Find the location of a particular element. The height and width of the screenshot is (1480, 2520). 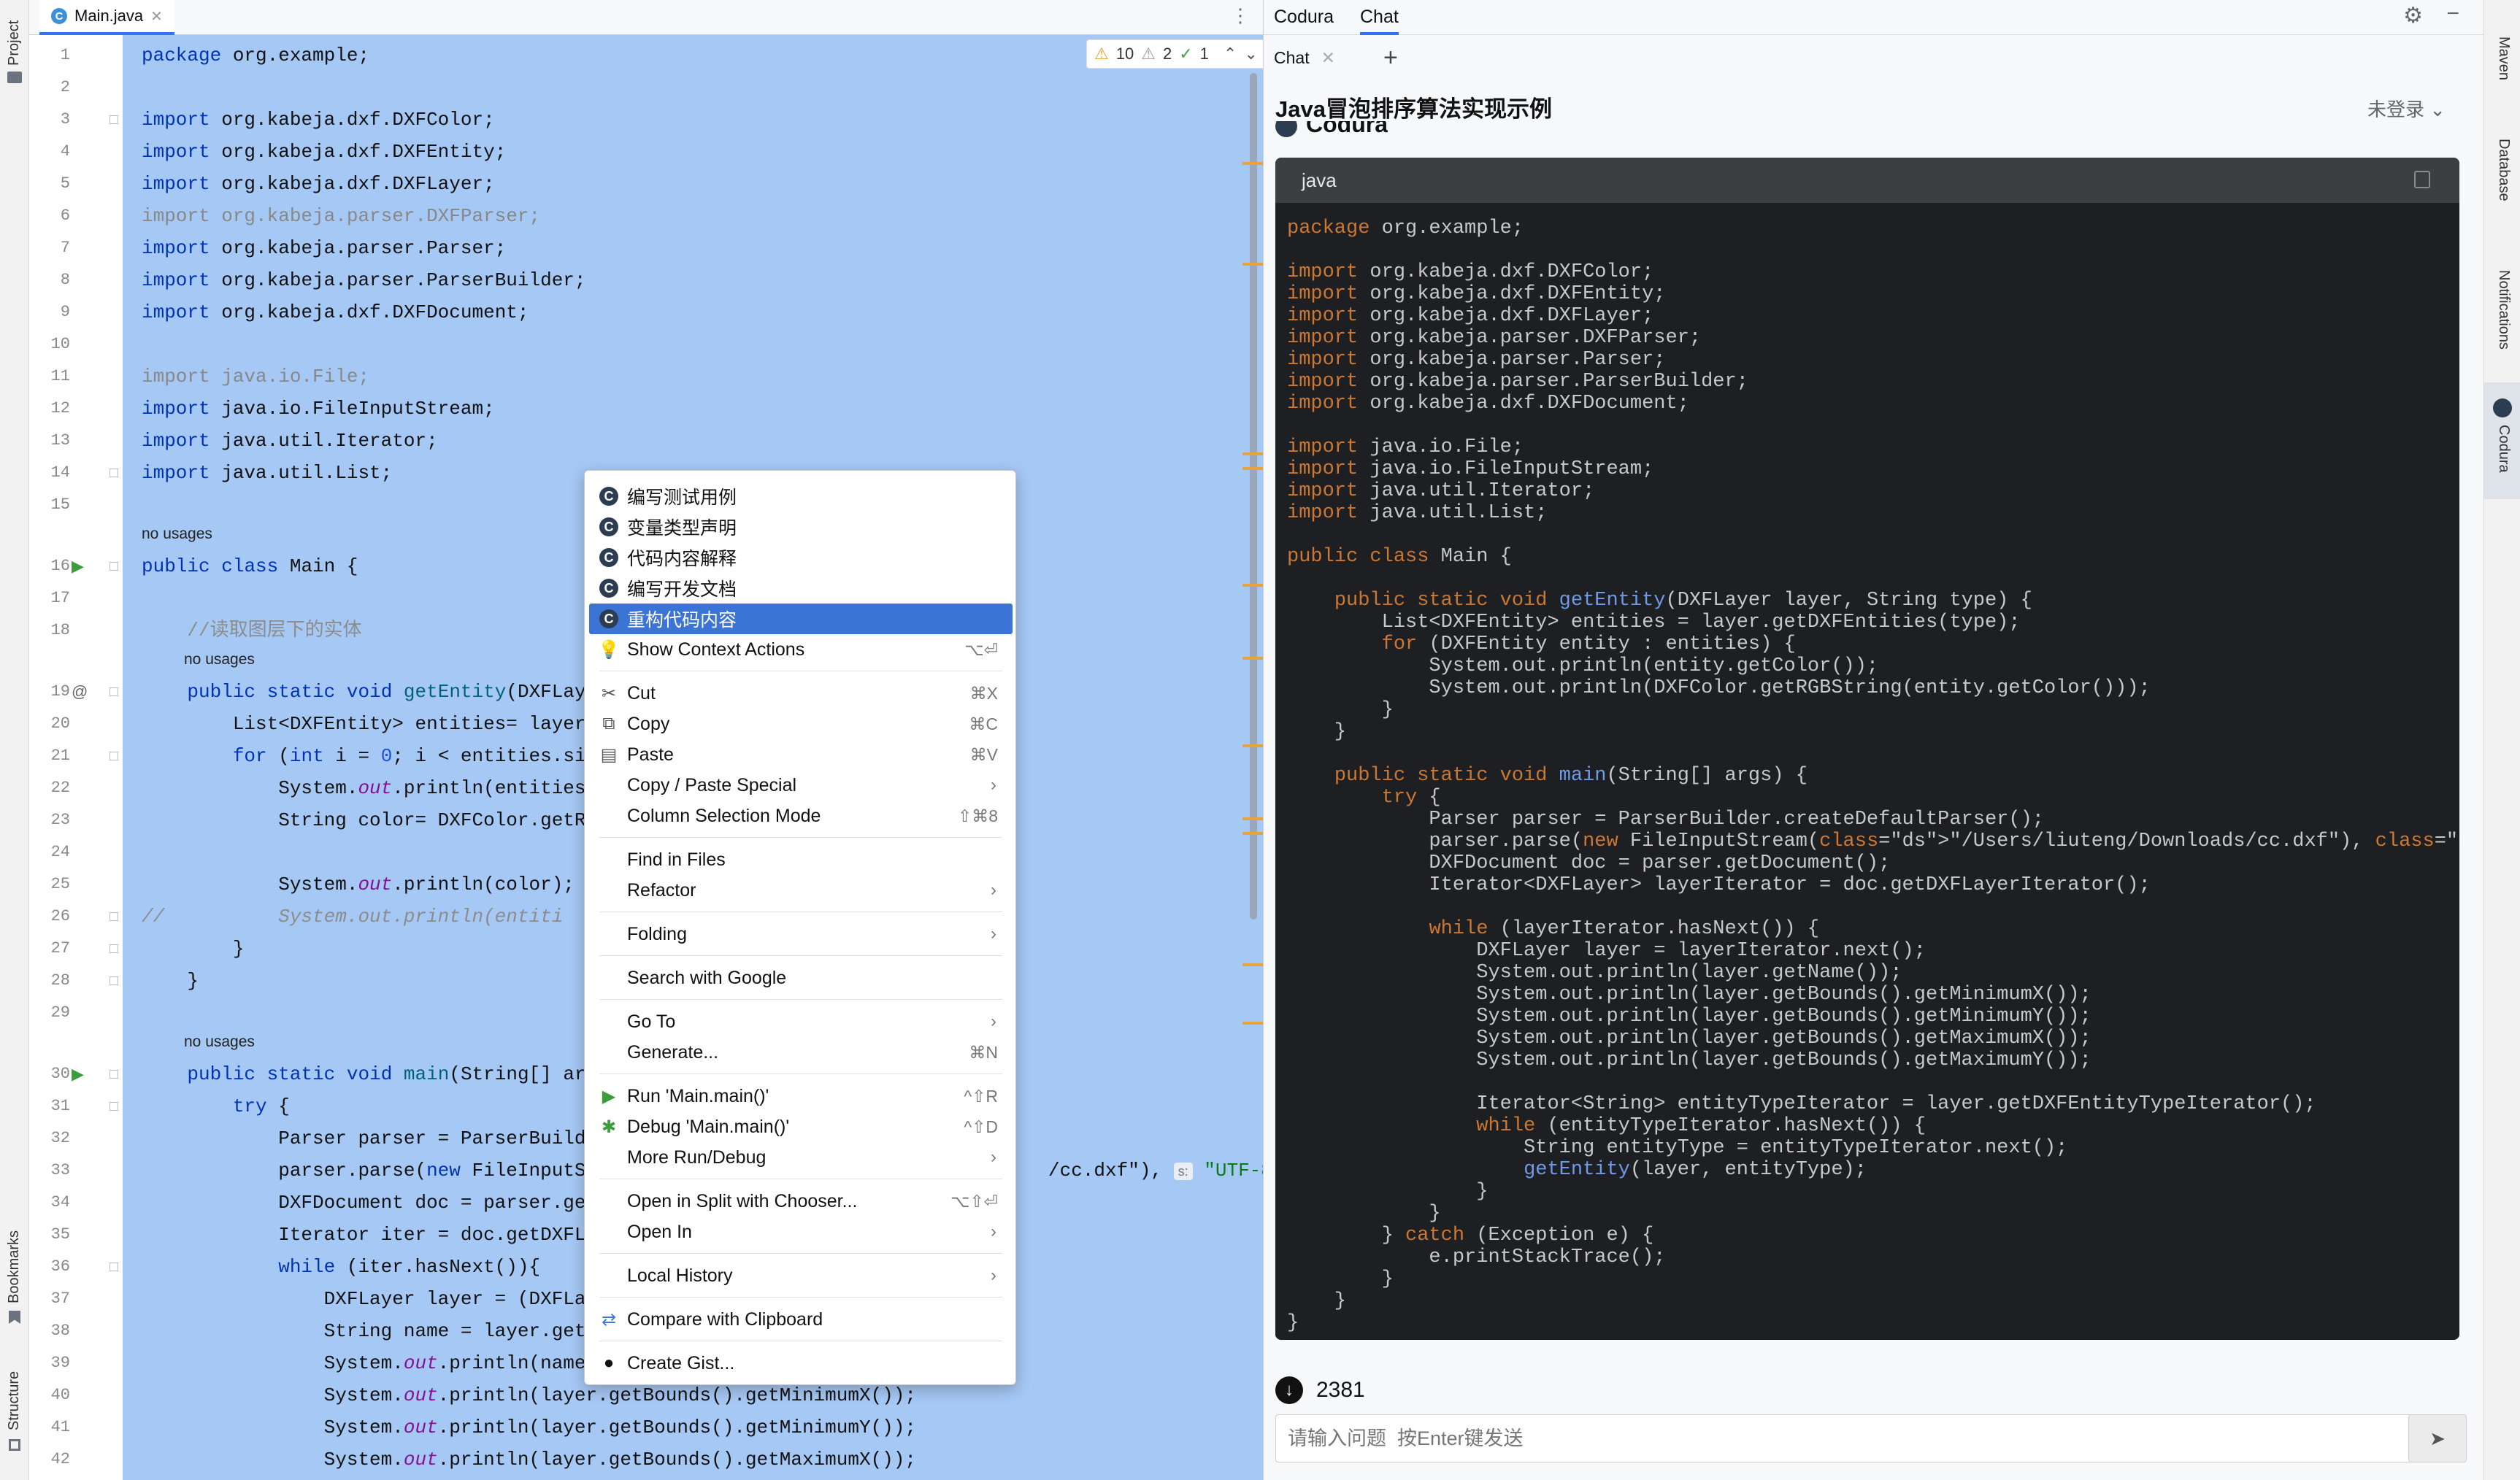

maven-tool-button: Maven is located at coordinates (2503, 58).